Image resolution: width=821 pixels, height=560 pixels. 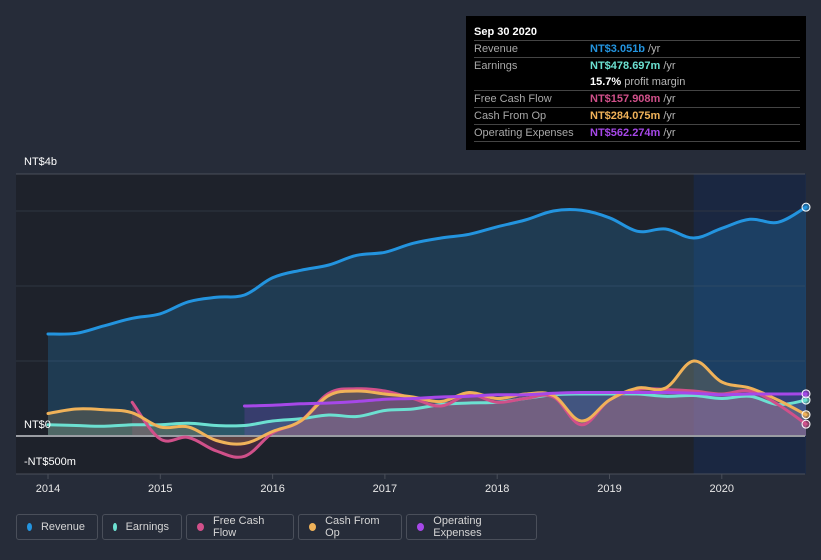 I want to click on tooltip-row-profit-margin: 15.7% profit margin, so click(x=637, y=82).